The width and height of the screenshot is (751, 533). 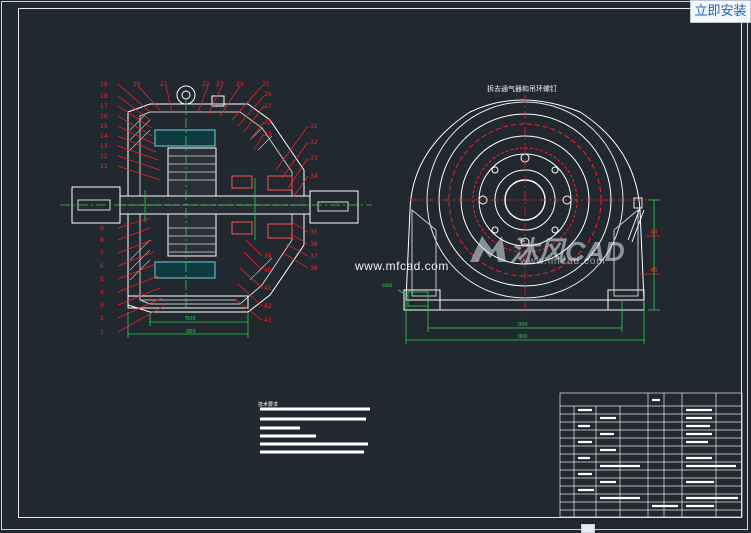 What do you see at coordinates (315, 430) in the screenshot?
I see `notes-lines` at bounding box center [315, 430].